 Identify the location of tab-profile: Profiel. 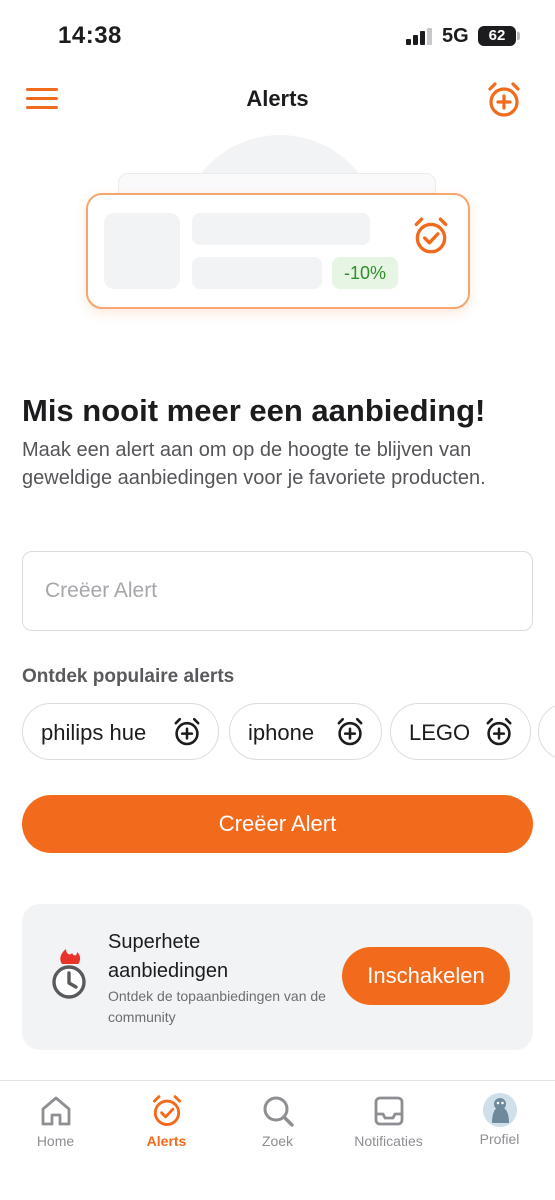
(499, 1125).